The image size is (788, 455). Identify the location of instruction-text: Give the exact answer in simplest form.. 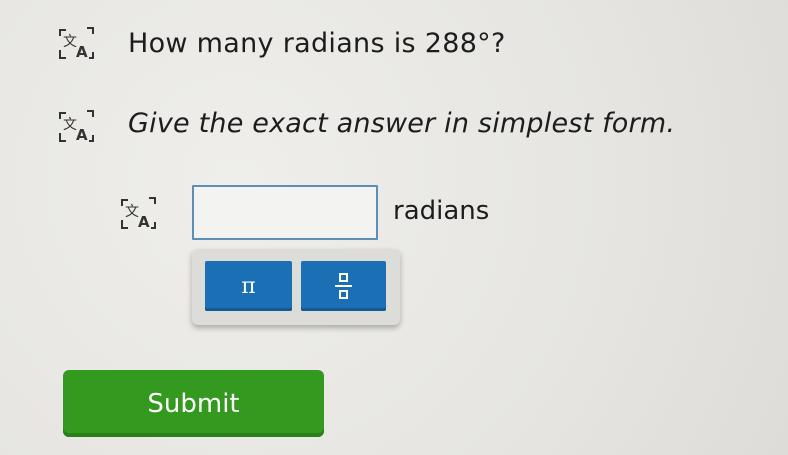
(402, 123).